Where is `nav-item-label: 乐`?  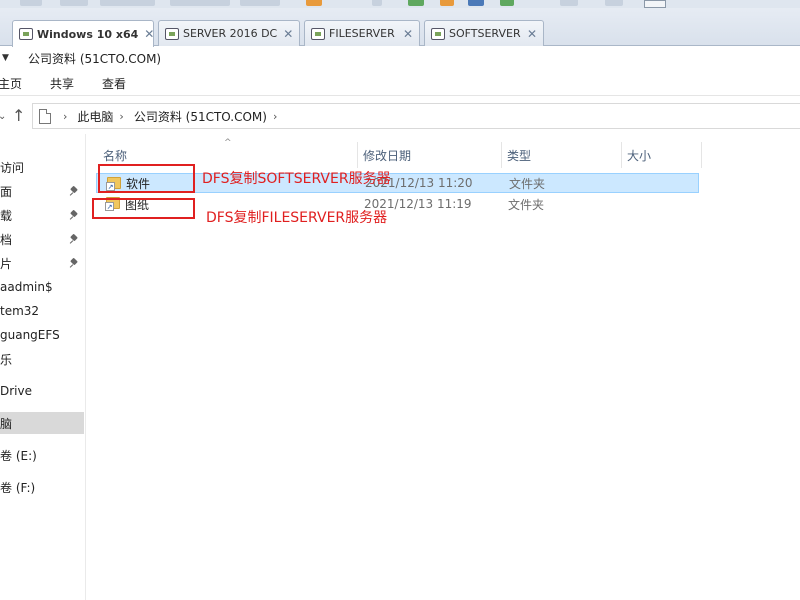 nav-item-label: 乐 is located at coordinates (6, 359).